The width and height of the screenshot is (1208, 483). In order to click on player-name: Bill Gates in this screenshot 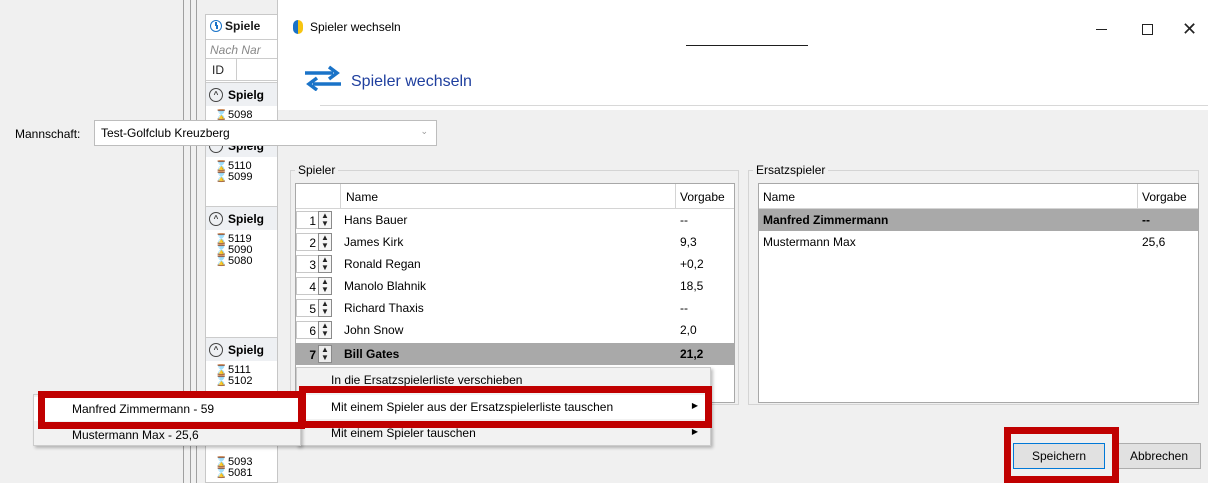, I will do `click(372, 354)`.